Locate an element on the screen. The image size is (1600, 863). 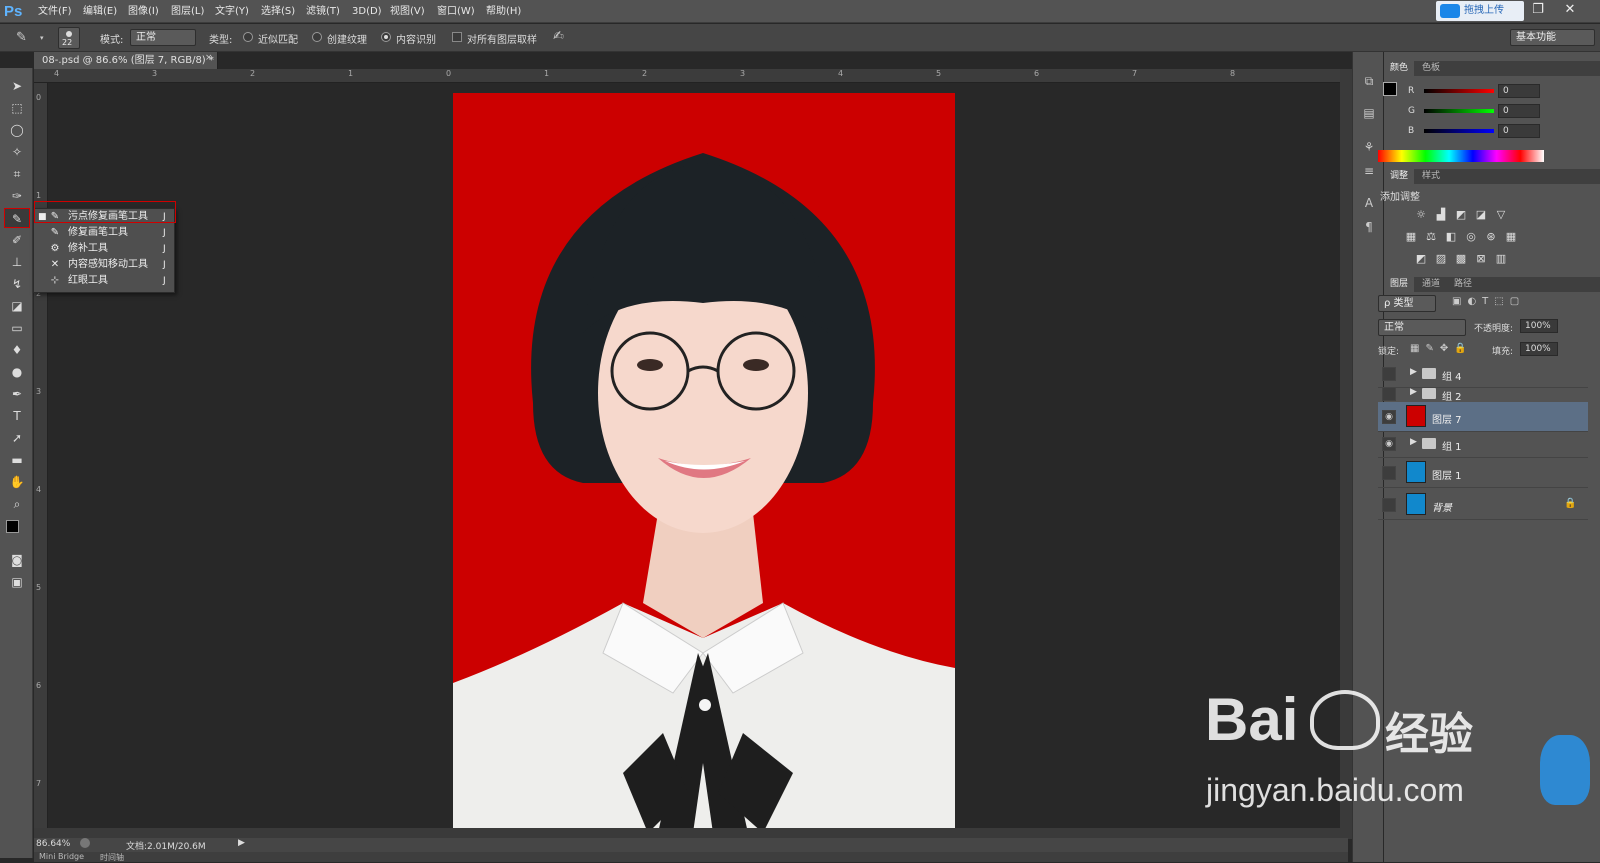
expand-arrow-icon: ▶ is located at coordinates (1413, 442).